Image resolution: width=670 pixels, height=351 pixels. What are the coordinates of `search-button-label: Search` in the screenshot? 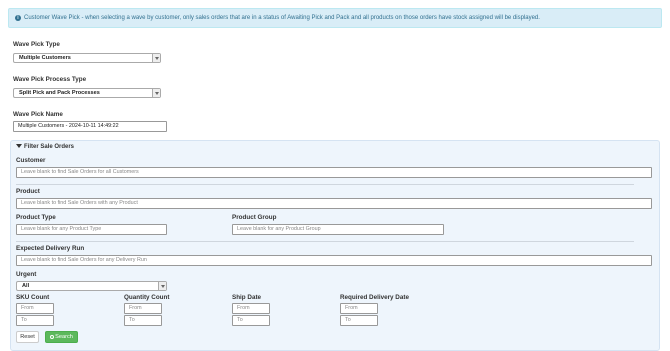 It's located at (64, 337).